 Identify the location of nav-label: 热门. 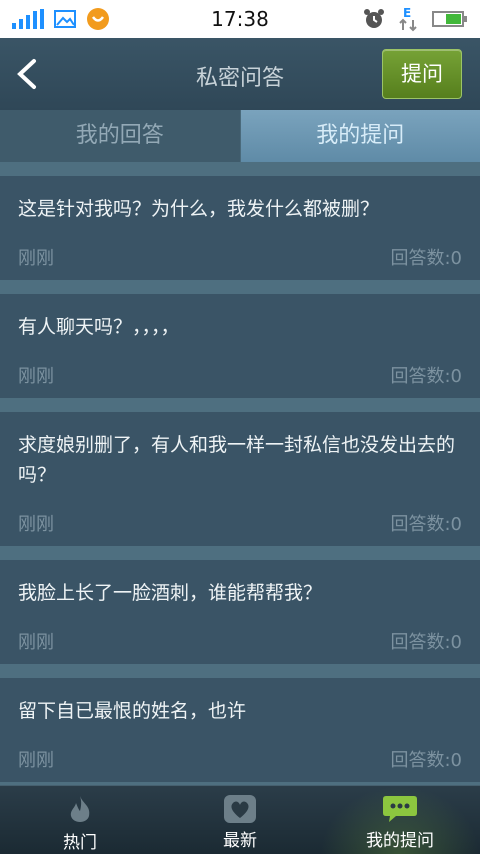
(80, 843).